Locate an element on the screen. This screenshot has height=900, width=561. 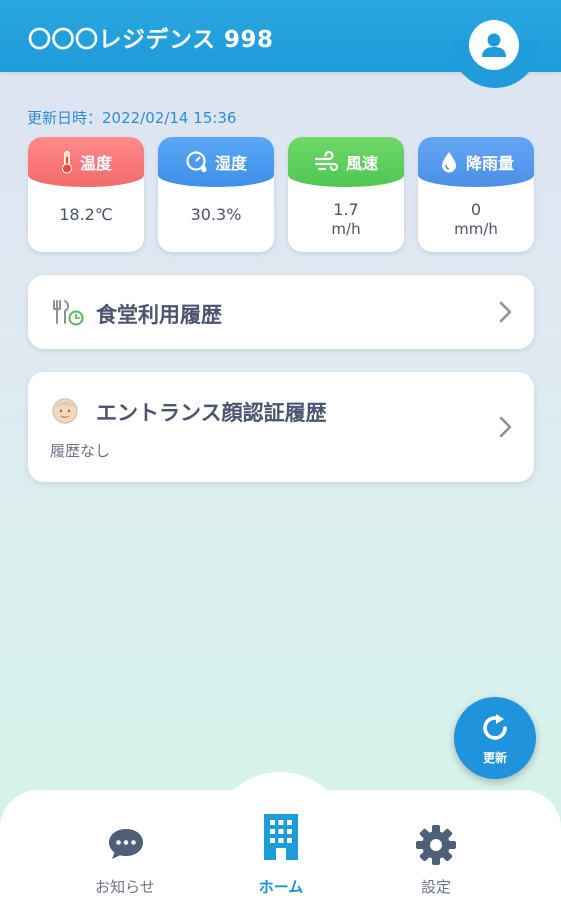
rainfall-card-header: 降雨量 is located at coordinates (476, 162).